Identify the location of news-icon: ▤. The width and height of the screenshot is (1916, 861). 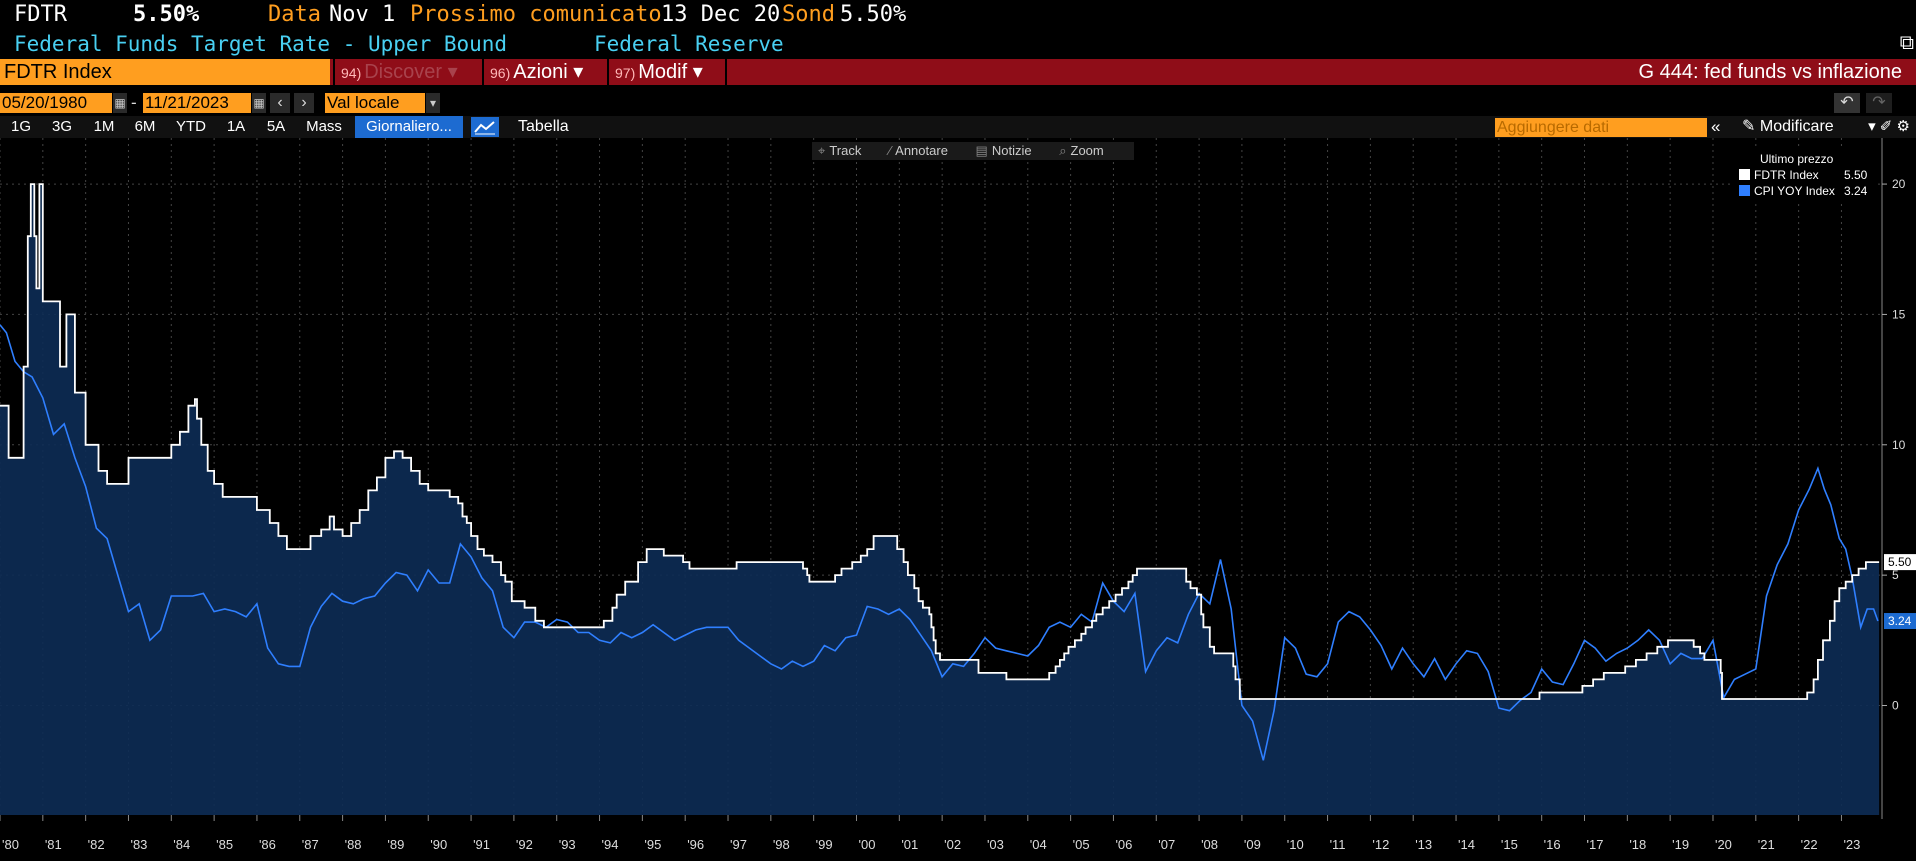
(981, 150).